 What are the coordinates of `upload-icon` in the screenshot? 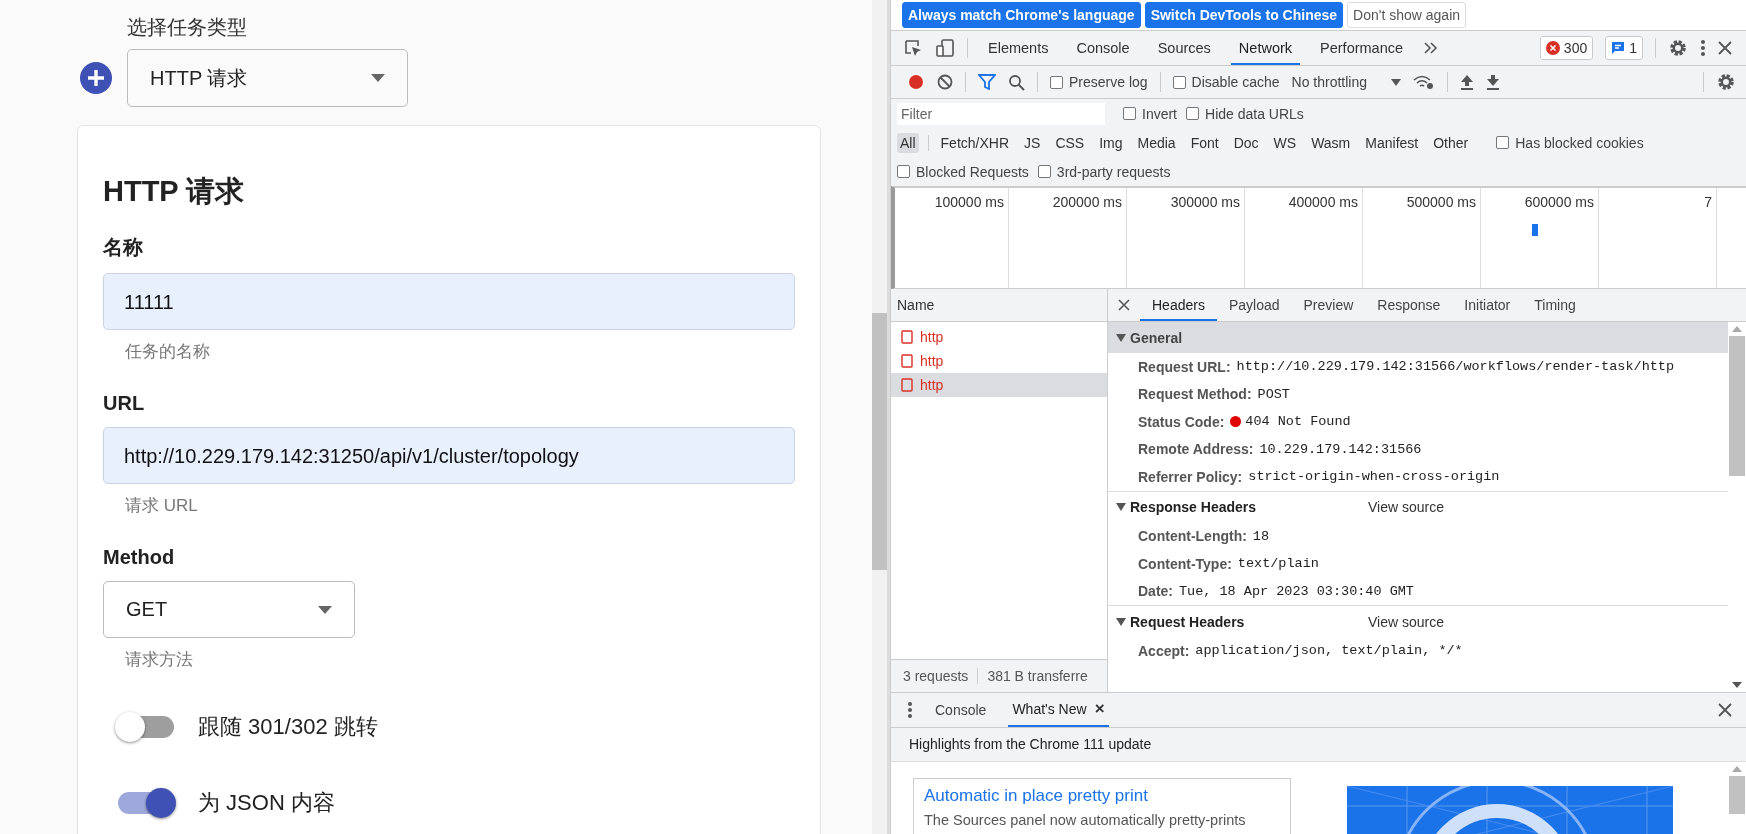 It's located at (1467, 82).